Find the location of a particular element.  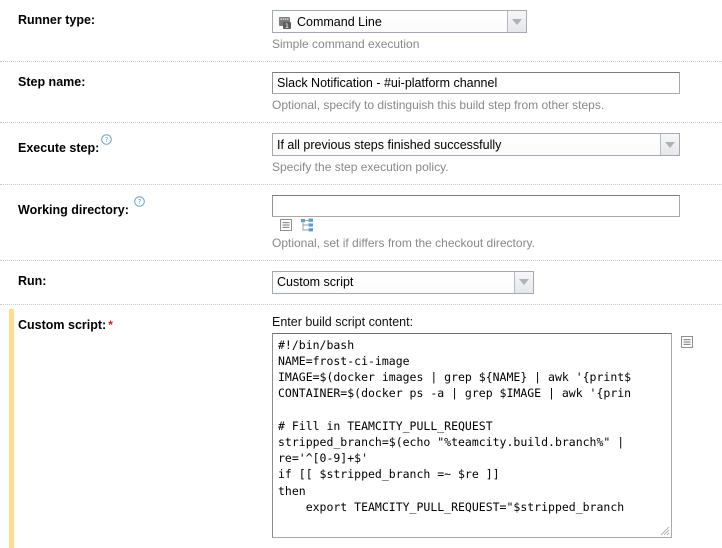

step-name-label: Step name: is located at coordinates (52, 82).